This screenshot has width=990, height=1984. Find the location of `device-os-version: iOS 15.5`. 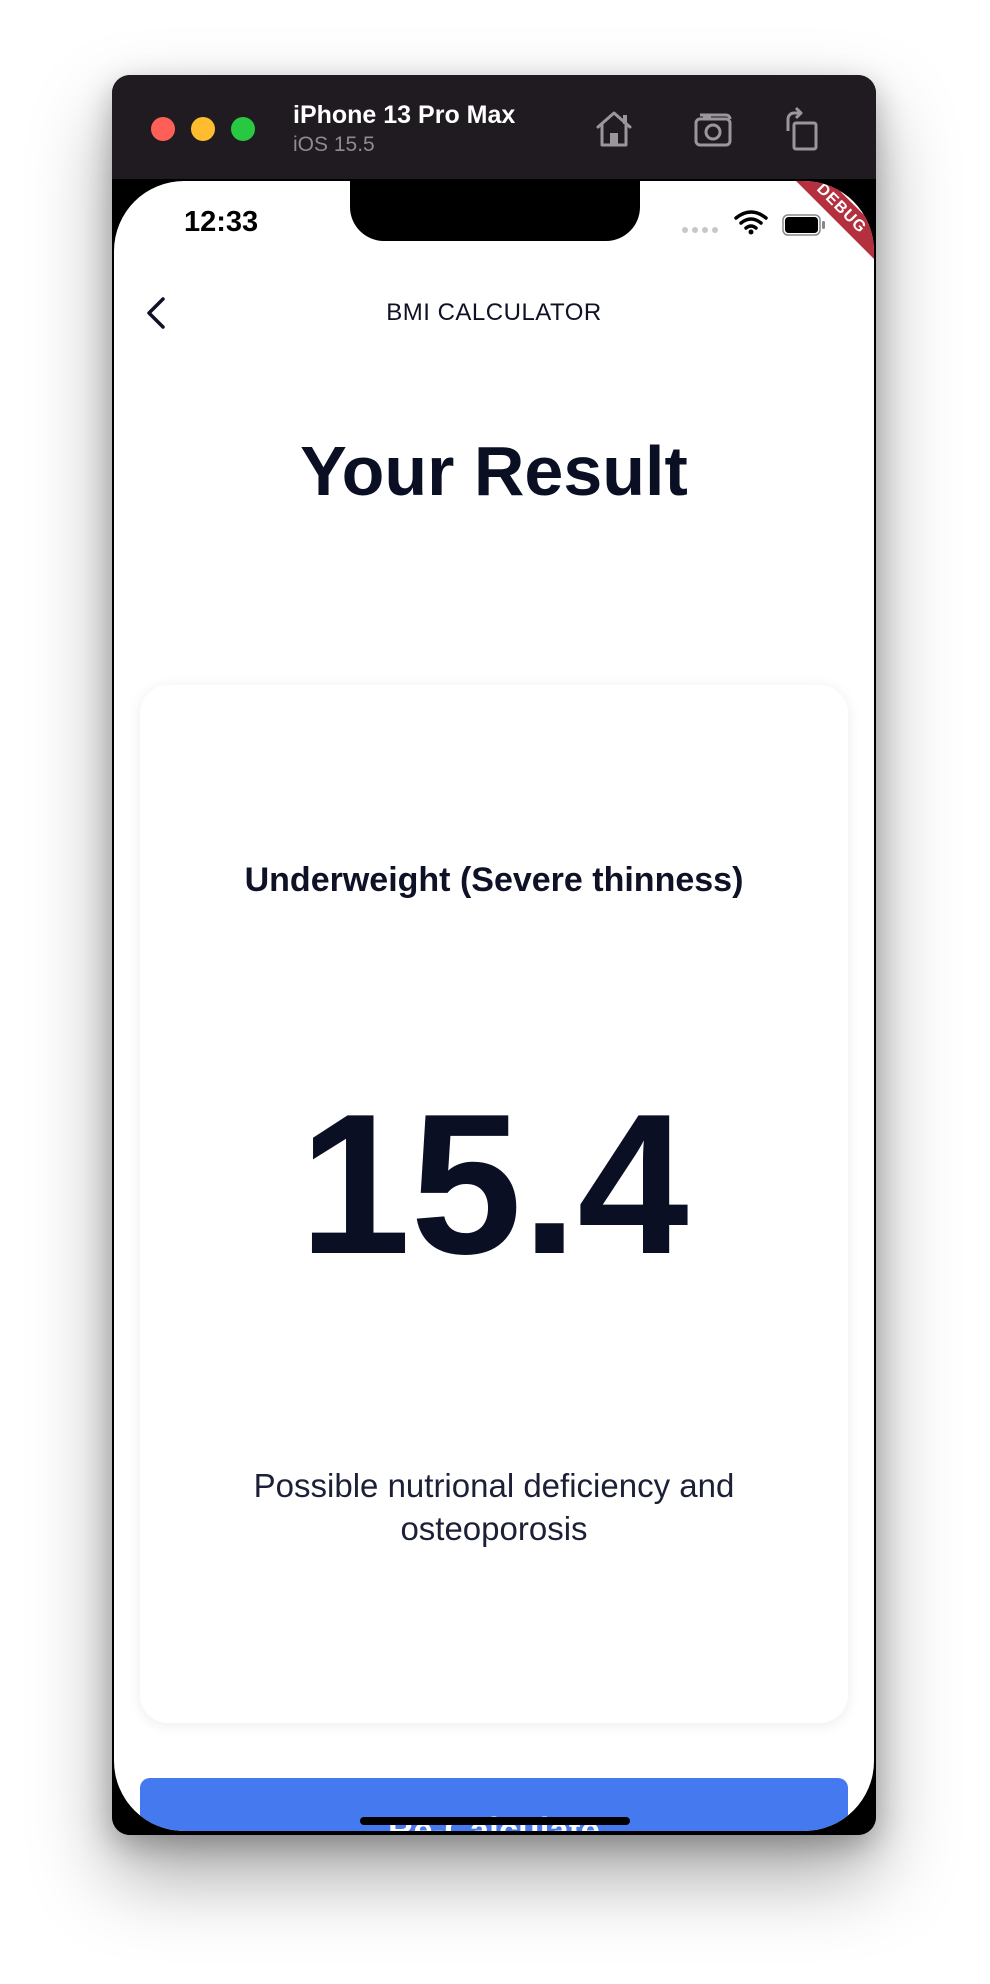

device-os-version: iOS 15.5 is located at coordinates (334, 144).